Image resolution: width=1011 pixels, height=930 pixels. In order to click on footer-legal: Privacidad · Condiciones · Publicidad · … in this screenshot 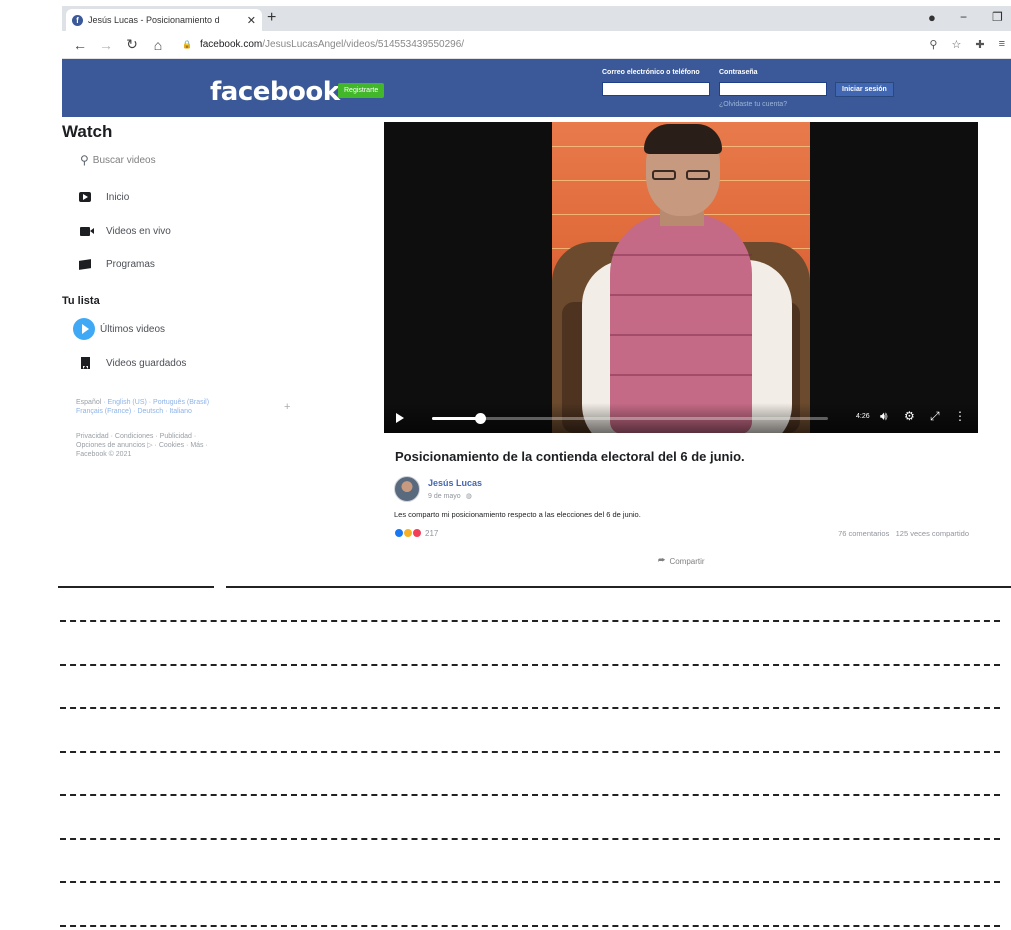, I will do `click(176, 445)`.